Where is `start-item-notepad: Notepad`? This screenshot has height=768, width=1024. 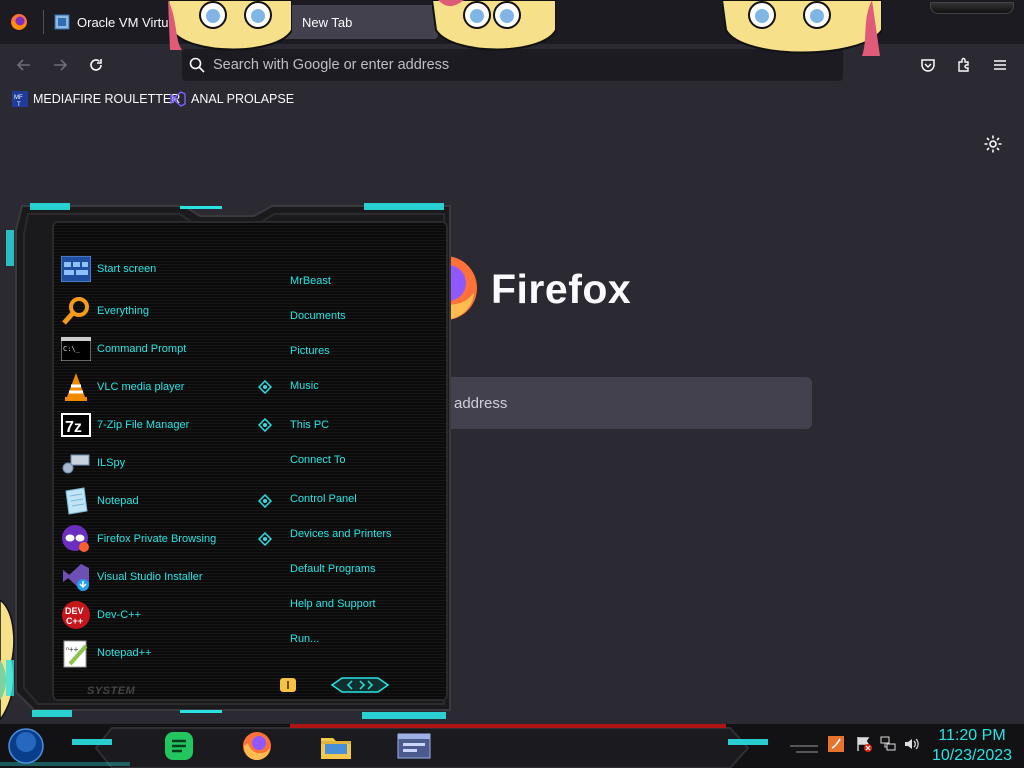
start-item-notepad: Notepad is located at coordinates (99, 501).